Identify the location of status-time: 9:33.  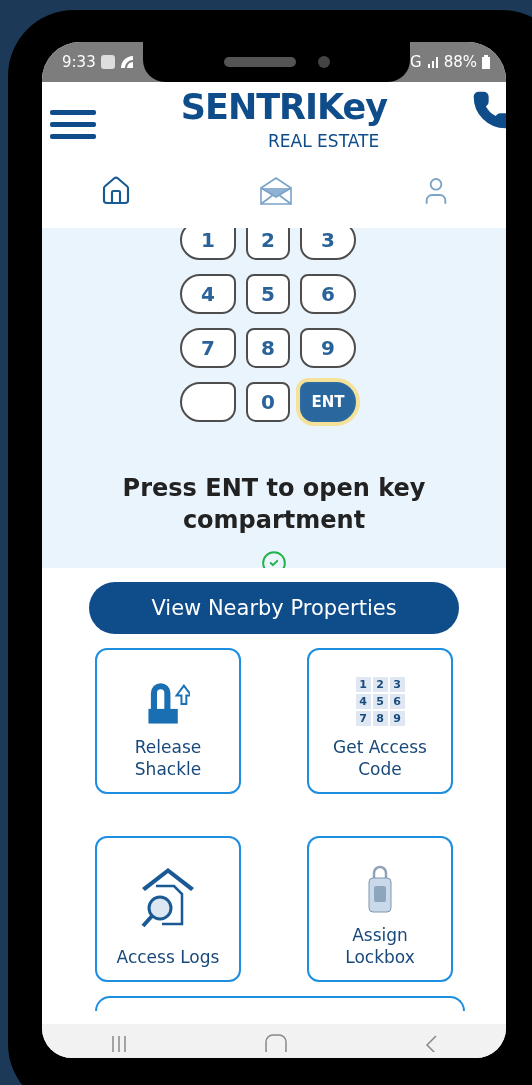
(79, 62).